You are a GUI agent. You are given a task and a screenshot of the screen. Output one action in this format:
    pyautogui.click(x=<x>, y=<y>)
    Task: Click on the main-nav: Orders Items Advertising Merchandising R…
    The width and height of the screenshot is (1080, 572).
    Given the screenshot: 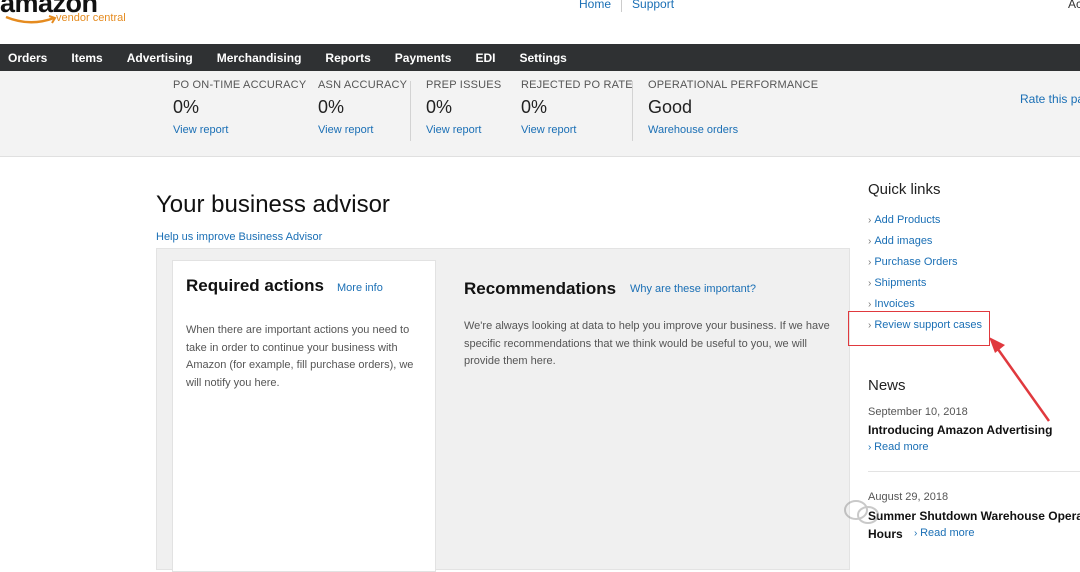 What is the action you would take?
    pyautogui.click(x=540, y=57)
    